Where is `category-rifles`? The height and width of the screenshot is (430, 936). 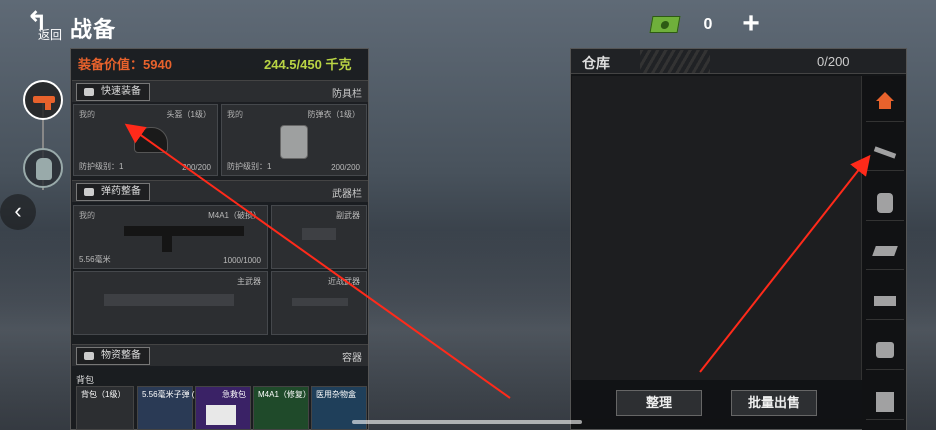 category-rifles is located at coordinates (885, 152).